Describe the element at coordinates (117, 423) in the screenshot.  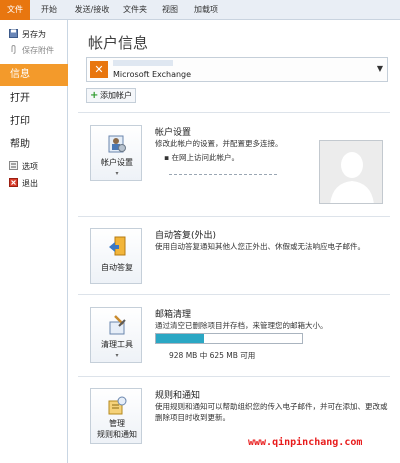
I see `manage-rules-button-label-1: 管理` at that location.